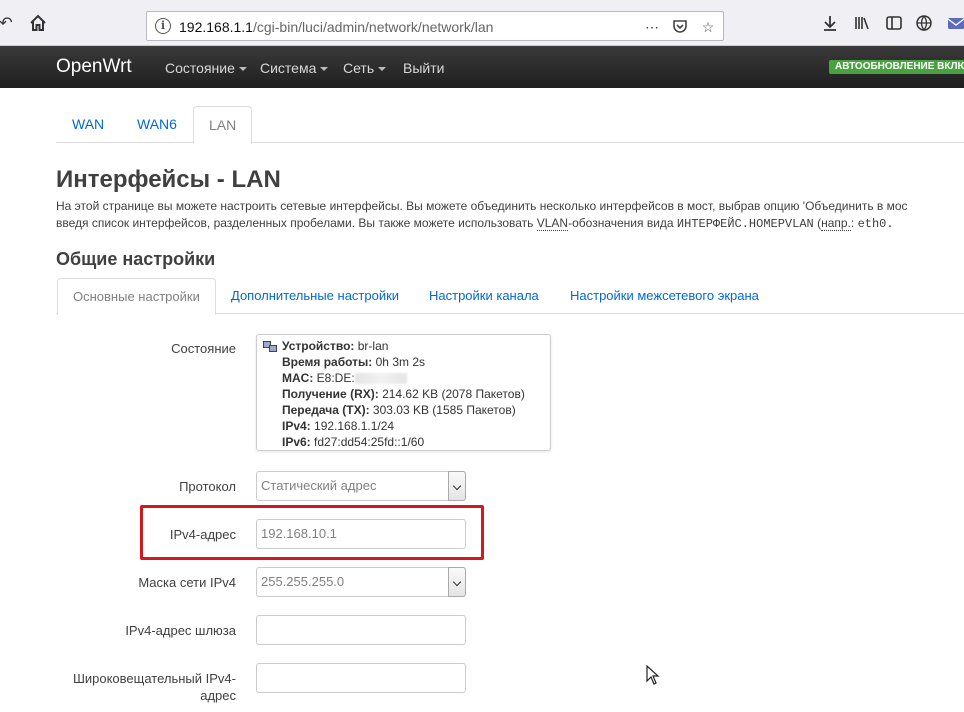 The image size is (964, 712). I want to click on status-rx: Получение (RX): 214.62 KB (2078 Пакетов), so click(403, 394).